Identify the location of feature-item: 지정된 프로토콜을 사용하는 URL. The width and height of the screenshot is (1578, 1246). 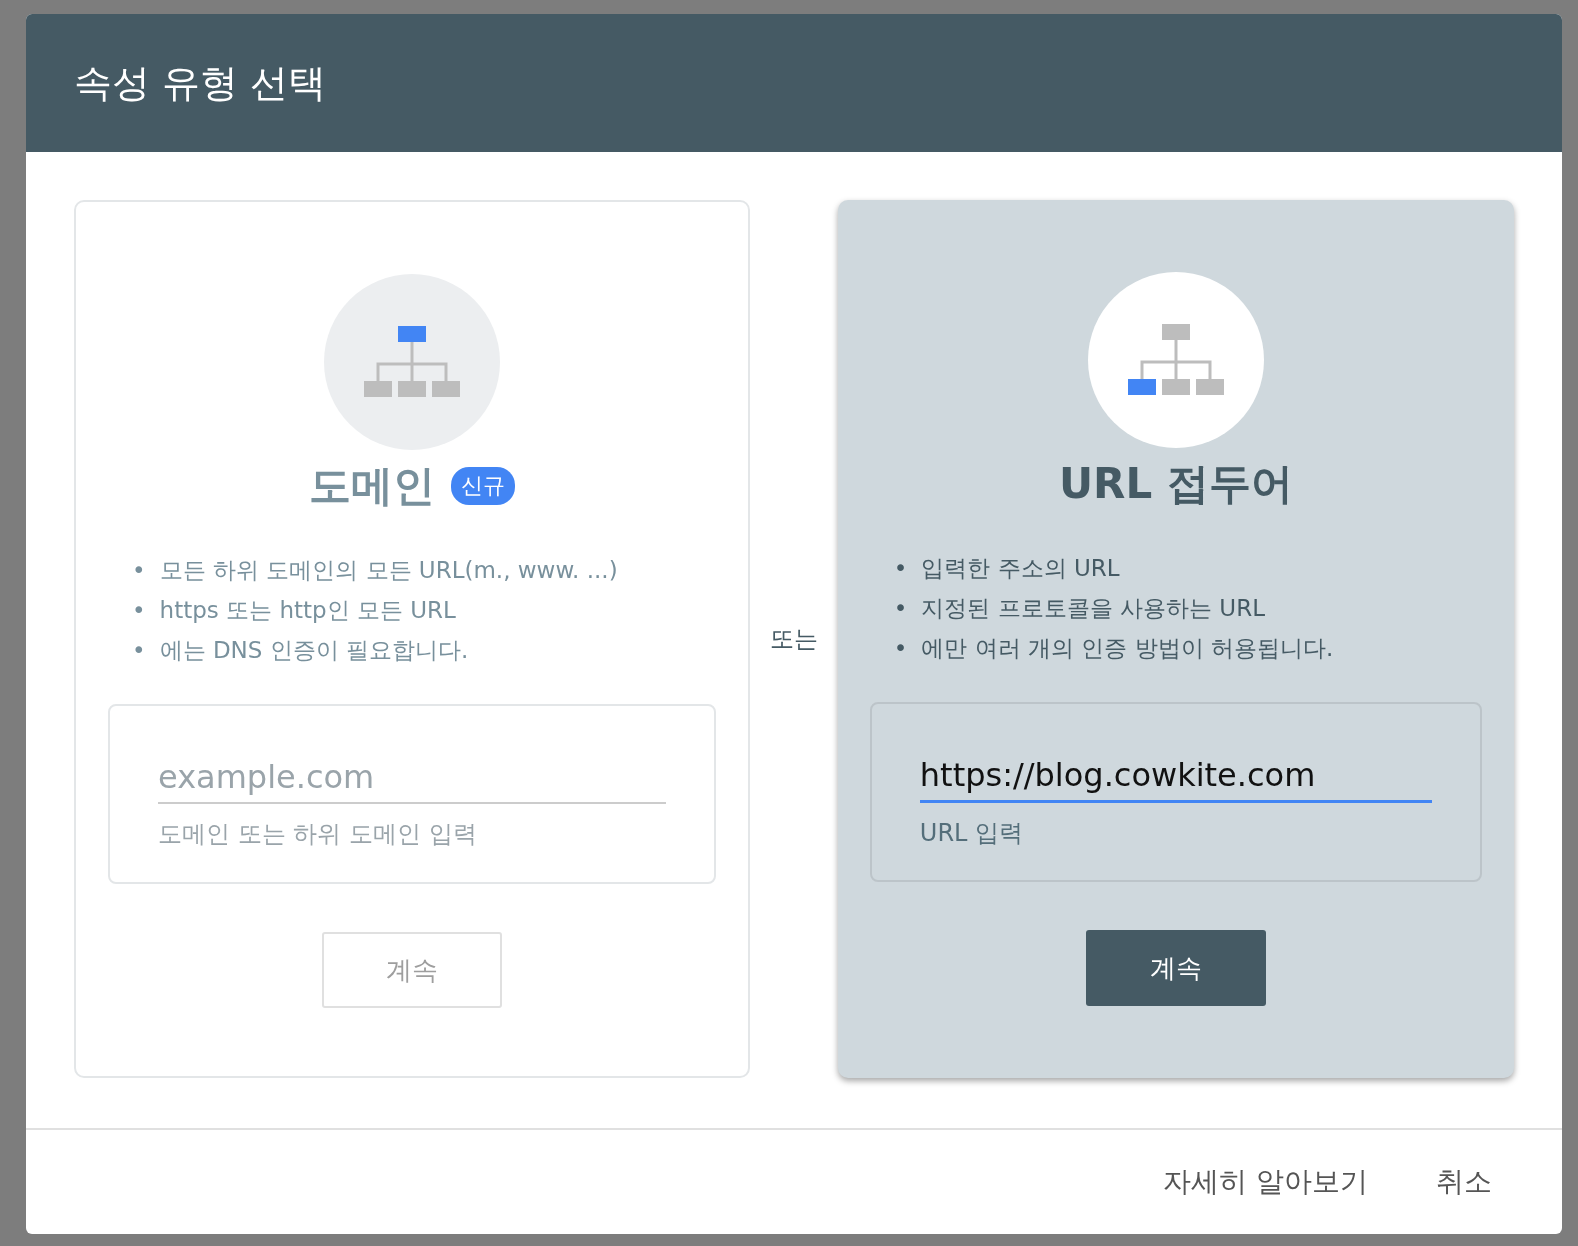
(1093, 608).